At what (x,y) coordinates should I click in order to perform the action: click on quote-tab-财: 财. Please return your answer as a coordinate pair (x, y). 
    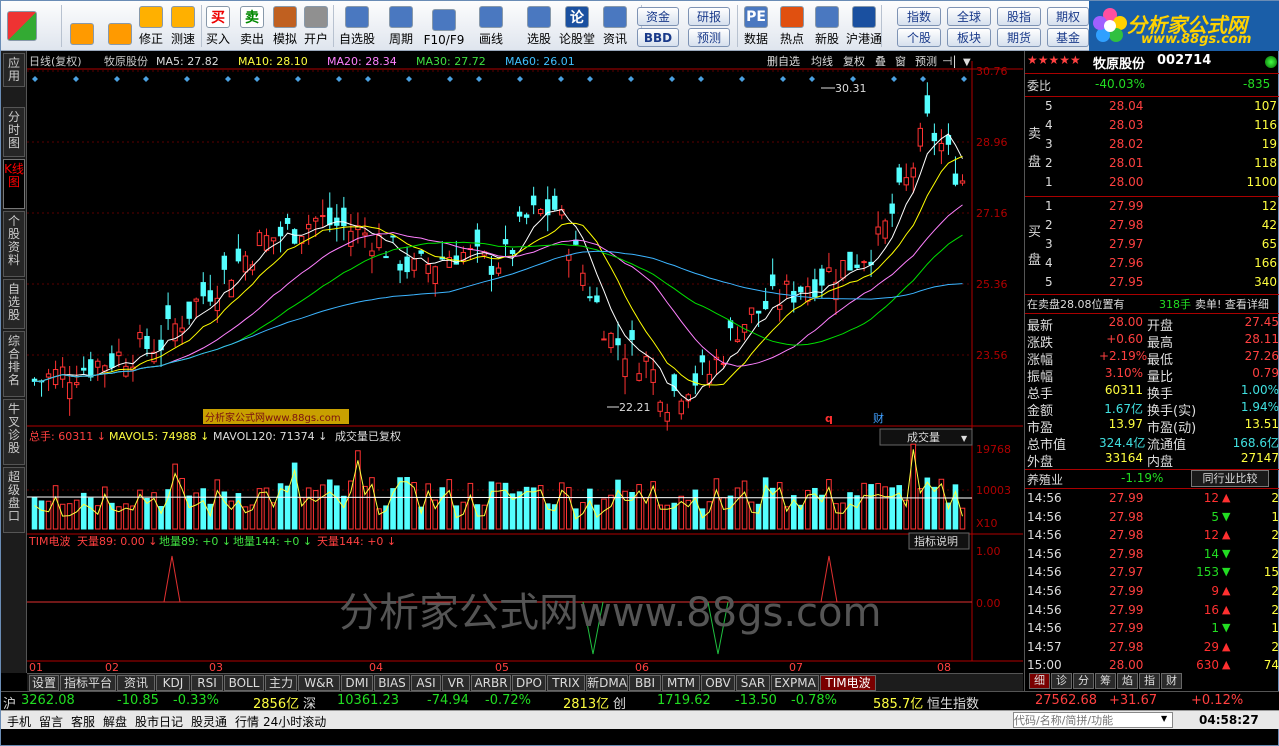
    Looking at the image, I should click on (1171, 681).